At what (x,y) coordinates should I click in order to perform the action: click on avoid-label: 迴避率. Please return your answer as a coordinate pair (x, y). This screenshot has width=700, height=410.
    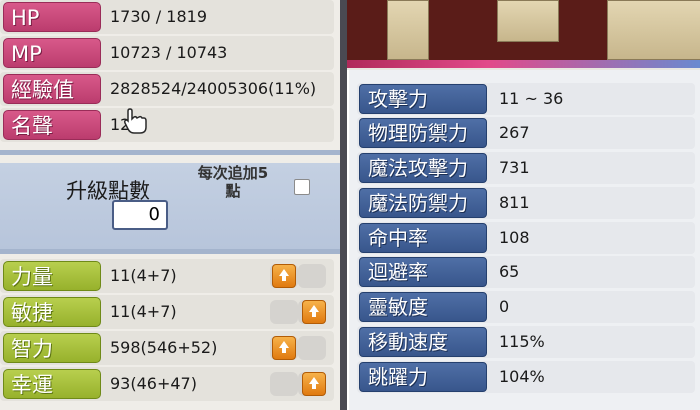
    Looking at the image, I should click on (423, 272).